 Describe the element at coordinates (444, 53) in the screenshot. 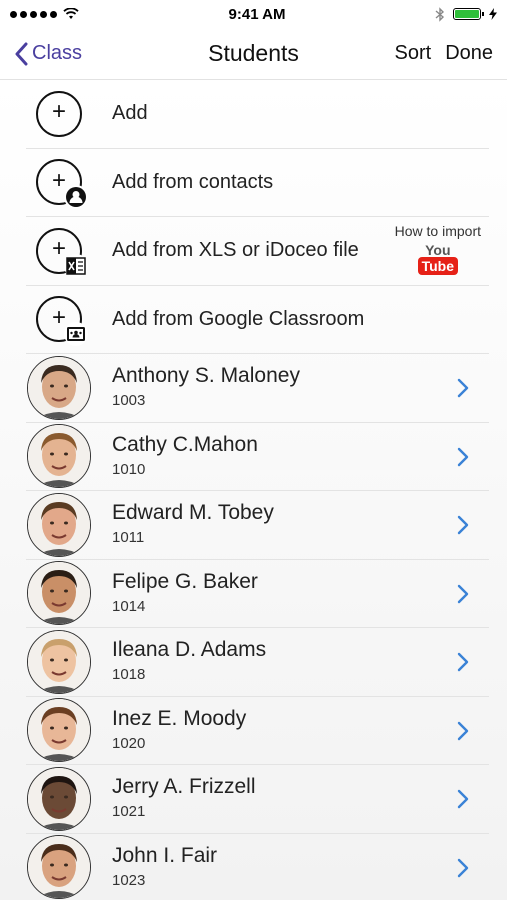

I see `nav-actions: Sort Done` at that location.